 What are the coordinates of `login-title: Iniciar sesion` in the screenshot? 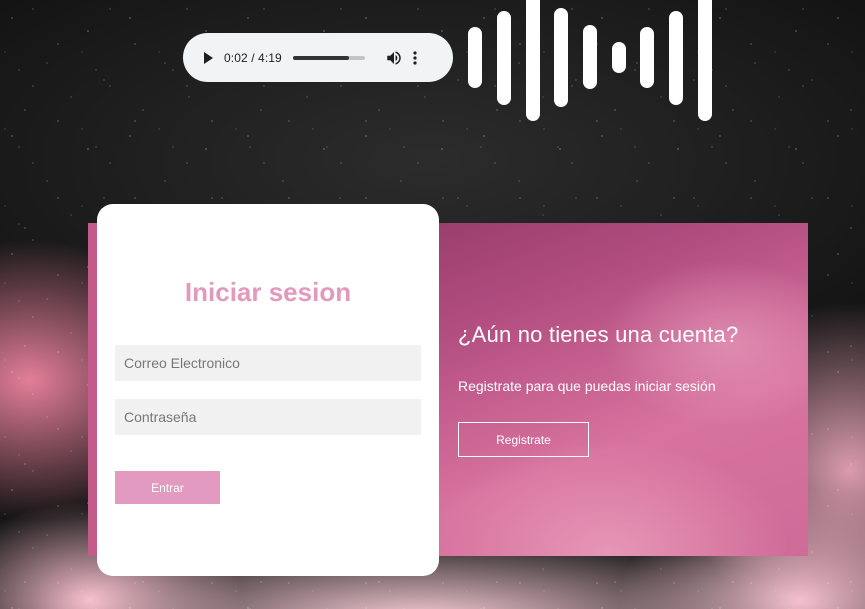 It's located at (268, 292).